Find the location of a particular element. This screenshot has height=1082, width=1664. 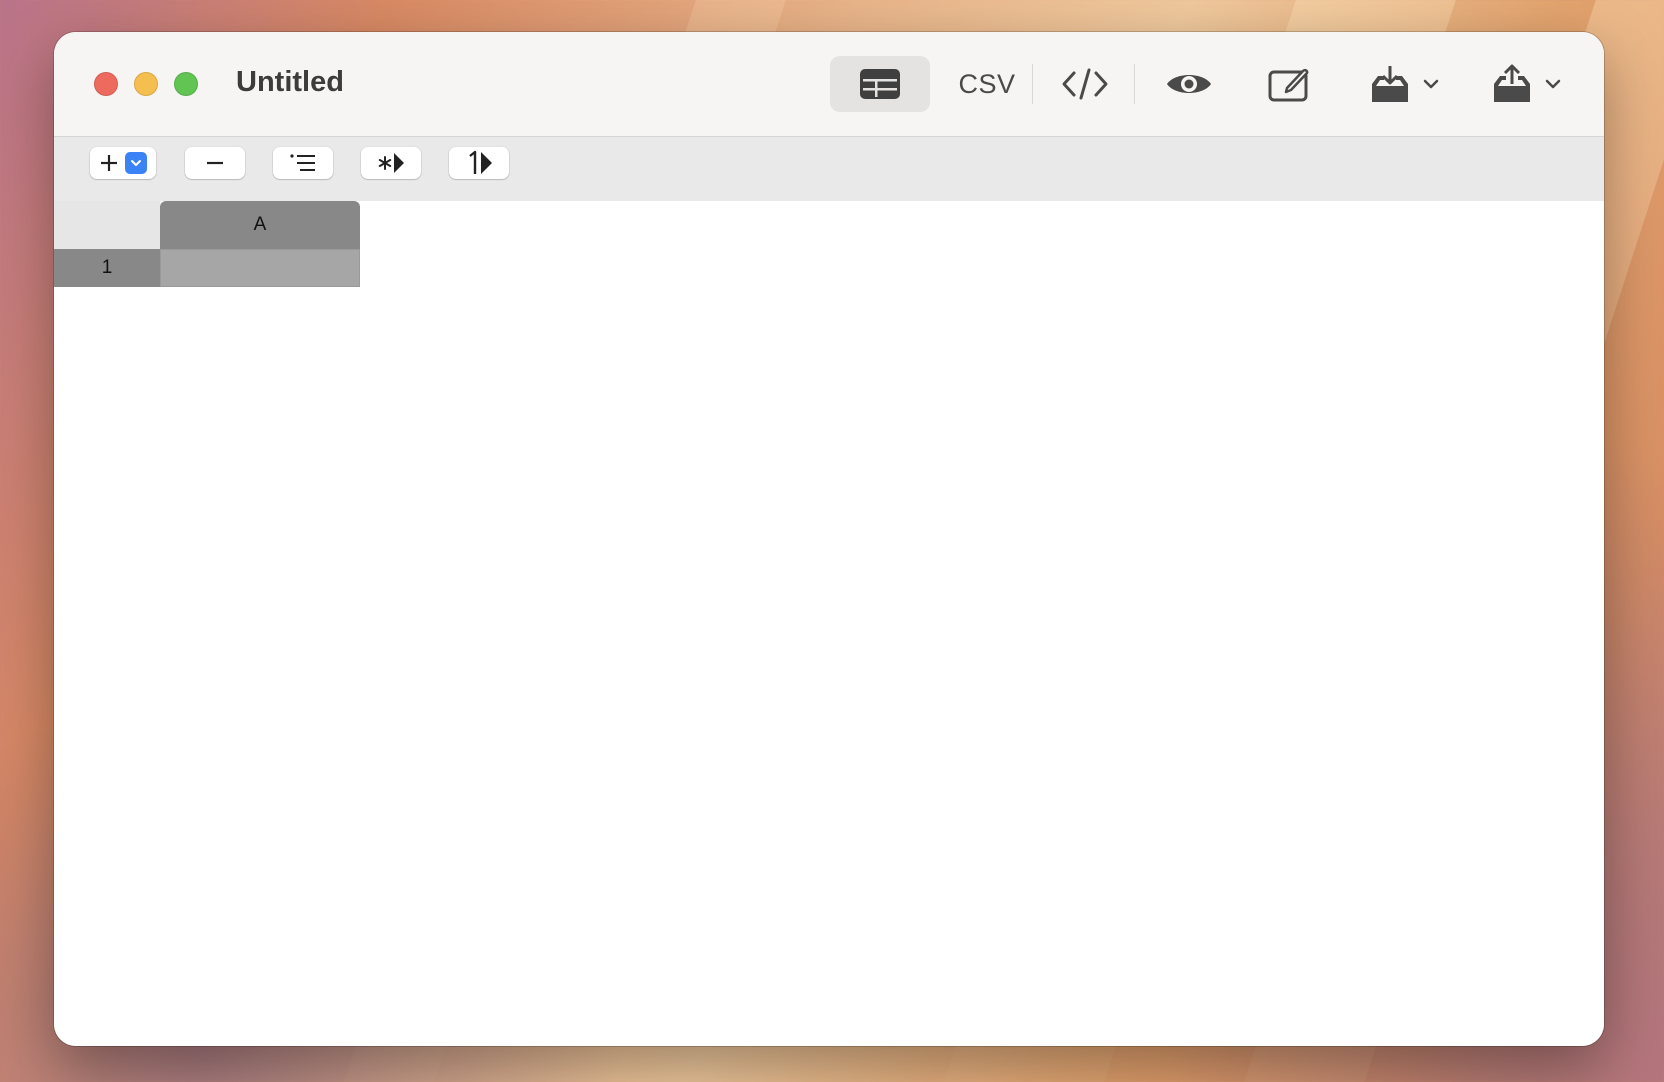

tray-download-icon is located at coordinates (1390, 84).